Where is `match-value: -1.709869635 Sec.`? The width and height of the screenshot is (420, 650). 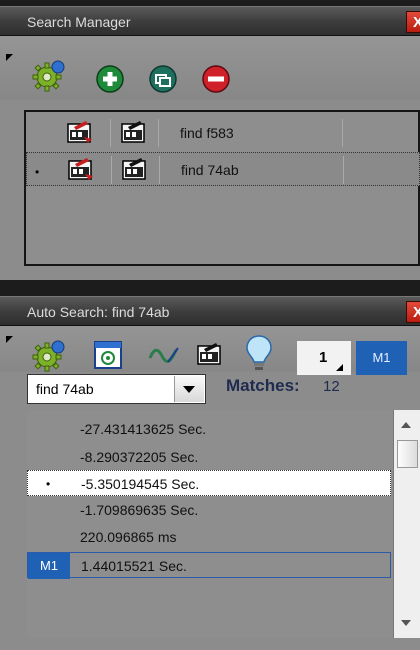 match-value: -1.709869635 Sec. is located at coordinates (139, 510).